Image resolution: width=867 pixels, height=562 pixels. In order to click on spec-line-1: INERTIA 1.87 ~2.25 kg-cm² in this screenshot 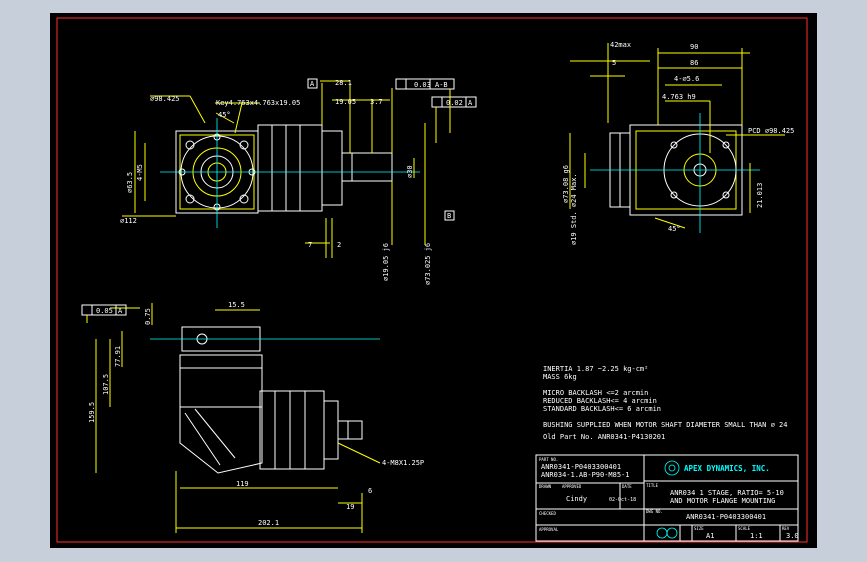, I will do `click(595, 369)`.